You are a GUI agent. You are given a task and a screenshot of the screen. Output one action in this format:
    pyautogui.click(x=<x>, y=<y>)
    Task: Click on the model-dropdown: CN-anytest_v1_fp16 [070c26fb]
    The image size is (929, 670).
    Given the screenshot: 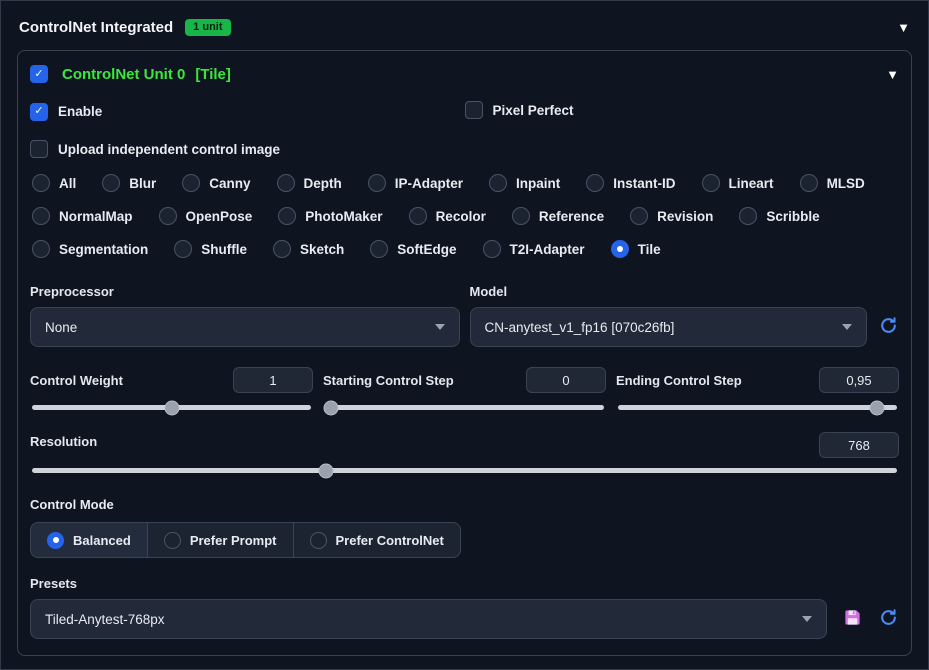 What is the action you would take?
    pyautogui.click(x=668, y=327)
    